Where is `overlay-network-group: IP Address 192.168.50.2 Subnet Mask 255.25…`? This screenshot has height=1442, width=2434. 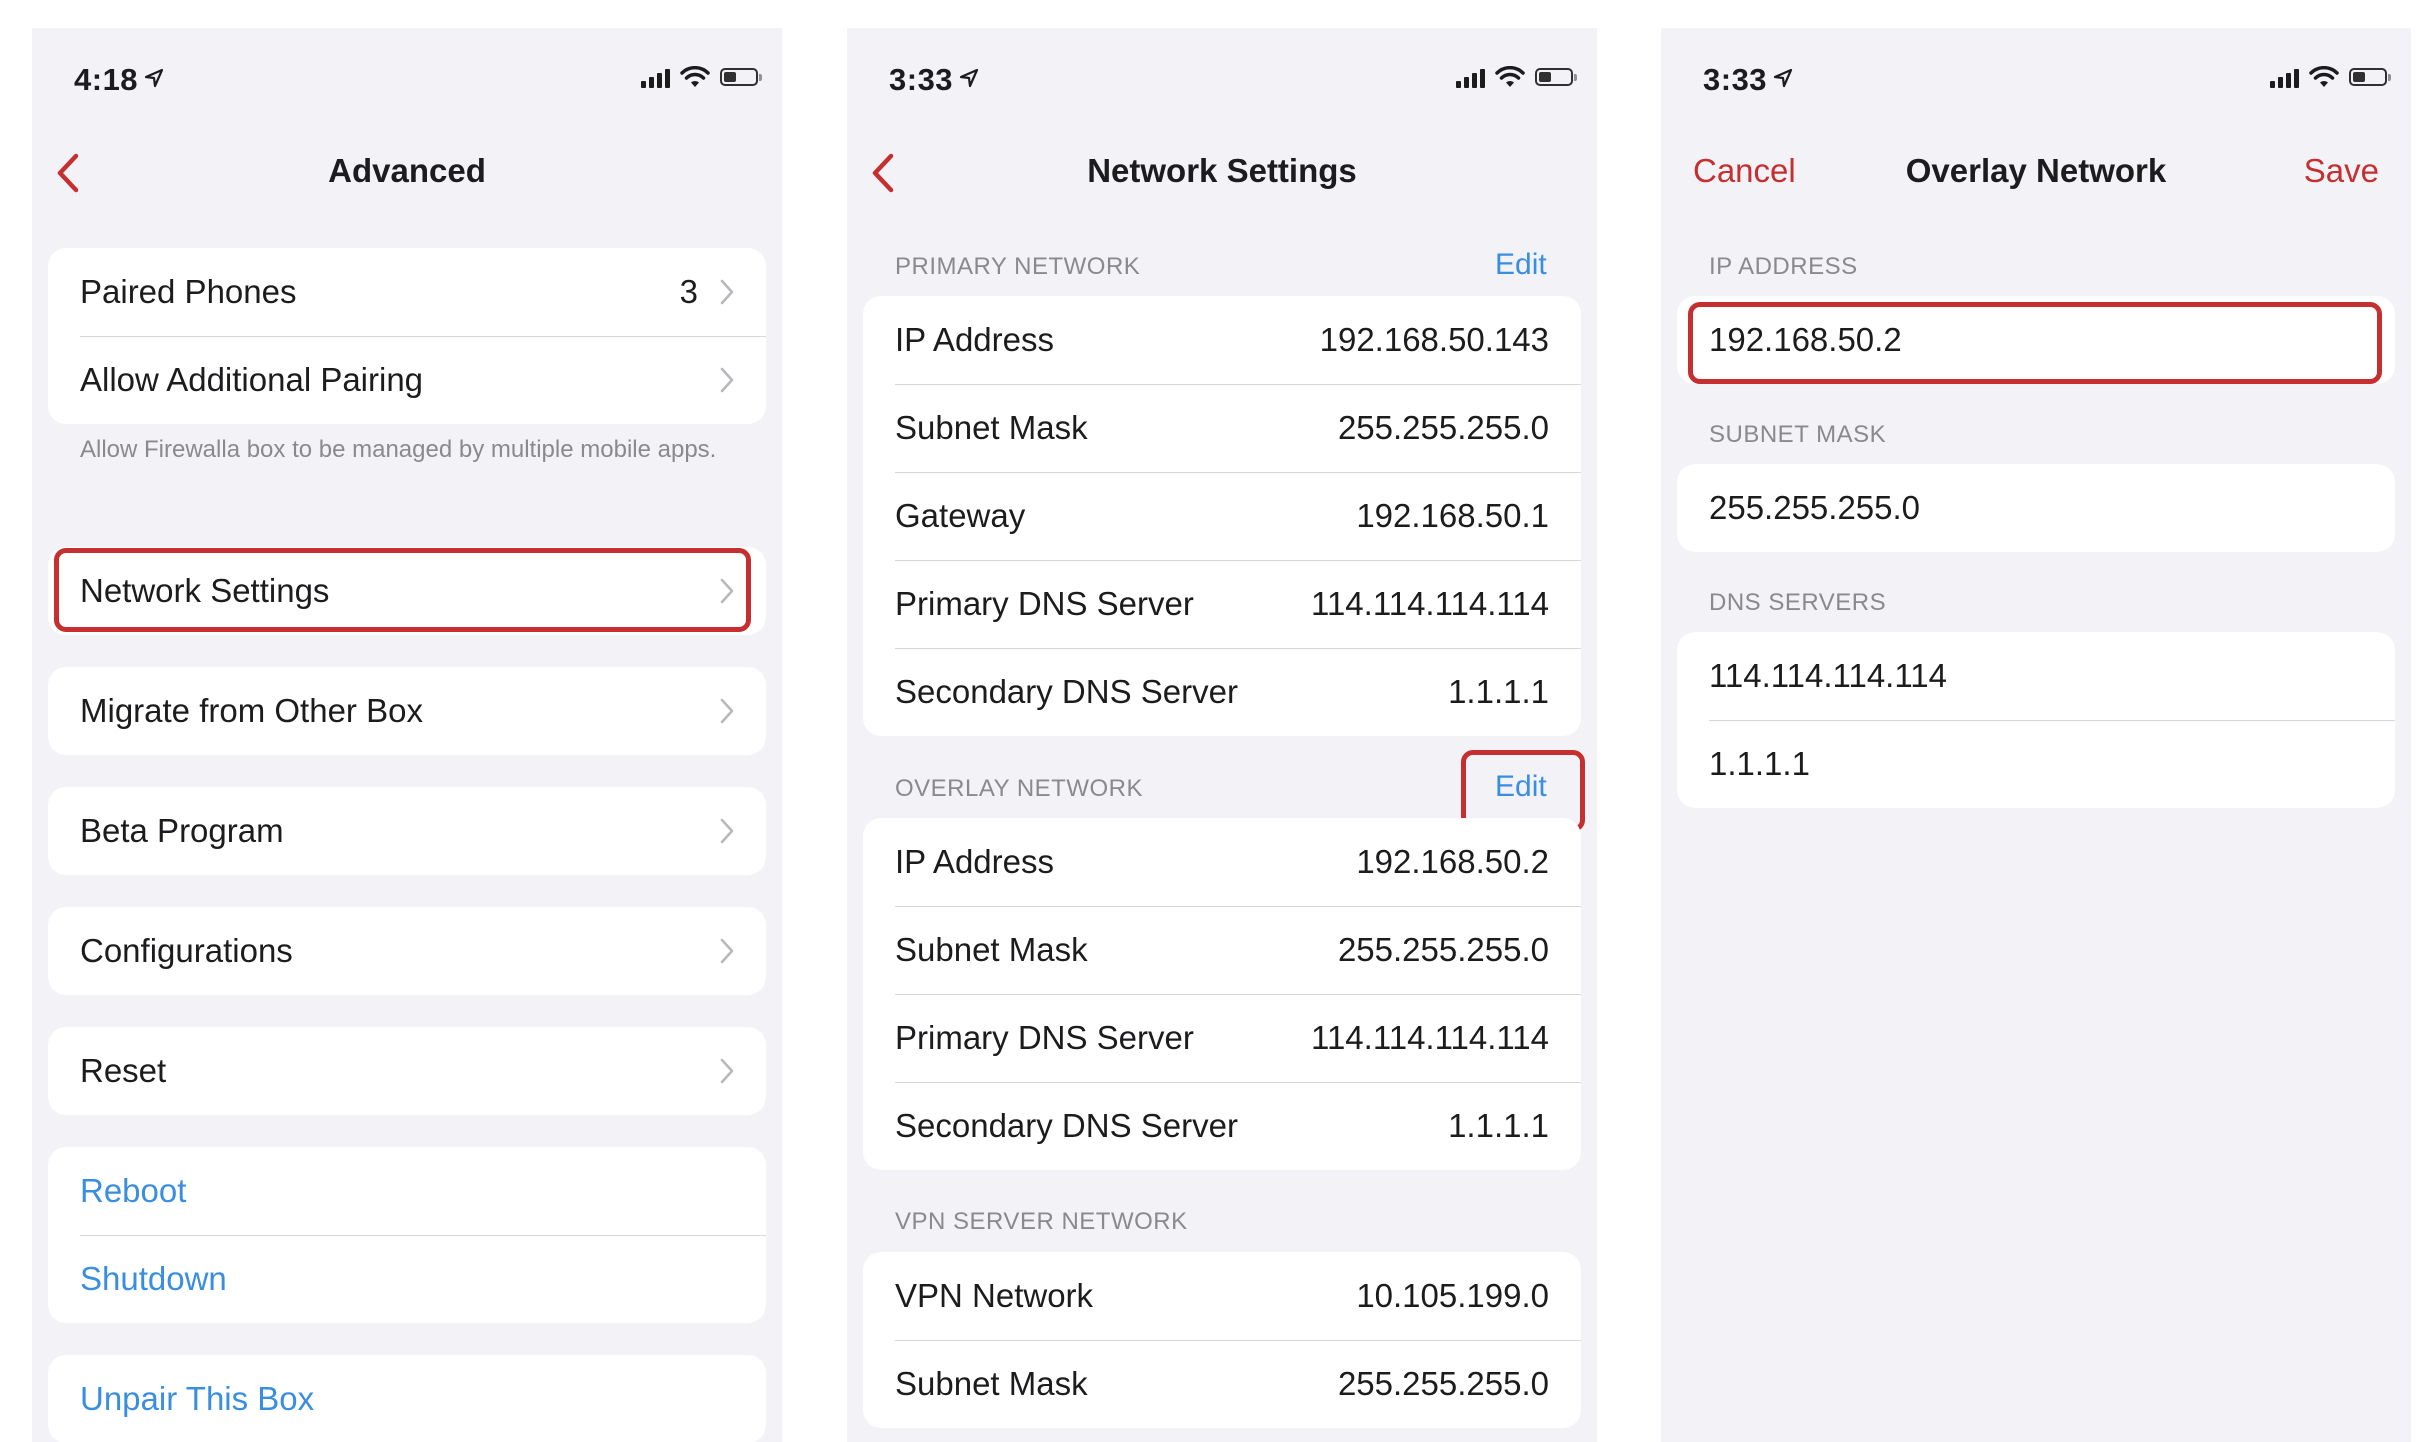 overlay-network-group: IP Address 192.168.50.2 Subnet Mask 255.25… is located at coordinates (1222, 994).